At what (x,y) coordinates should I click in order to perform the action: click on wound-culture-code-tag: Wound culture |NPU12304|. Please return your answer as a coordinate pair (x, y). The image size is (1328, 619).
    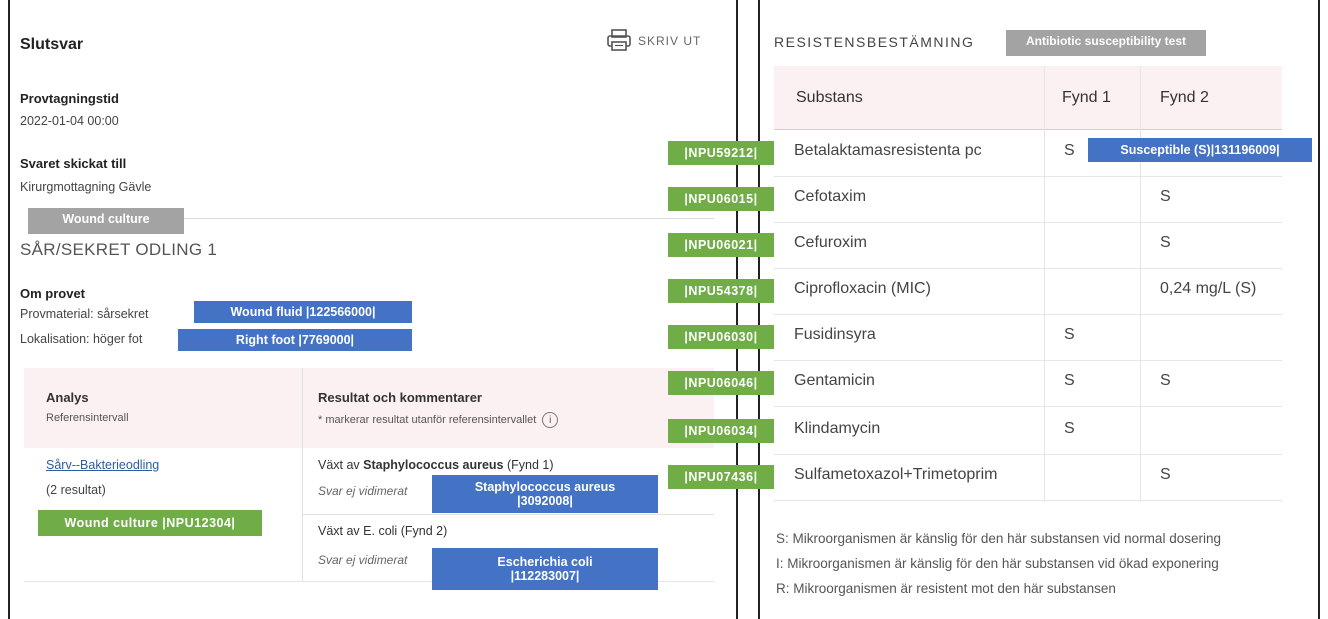
    Looking at the image, I should click on (150, 523).